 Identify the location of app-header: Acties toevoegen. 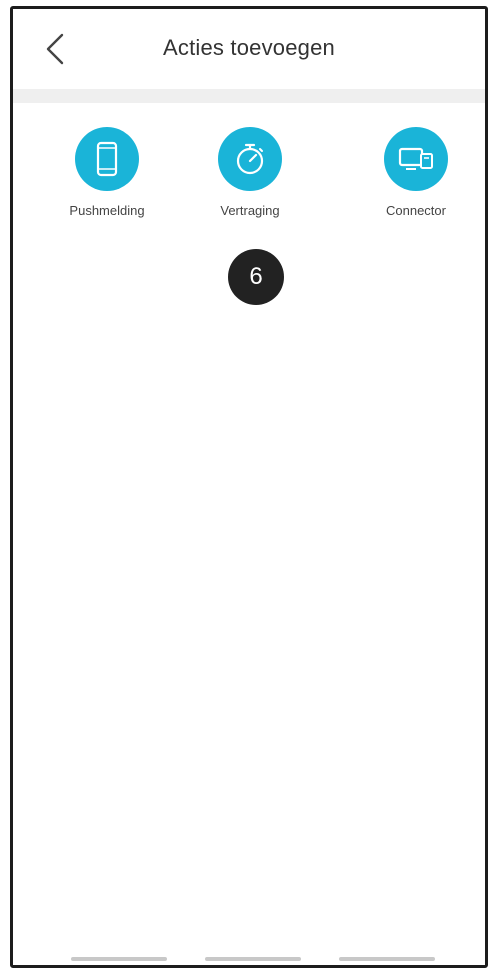
(249, 49).